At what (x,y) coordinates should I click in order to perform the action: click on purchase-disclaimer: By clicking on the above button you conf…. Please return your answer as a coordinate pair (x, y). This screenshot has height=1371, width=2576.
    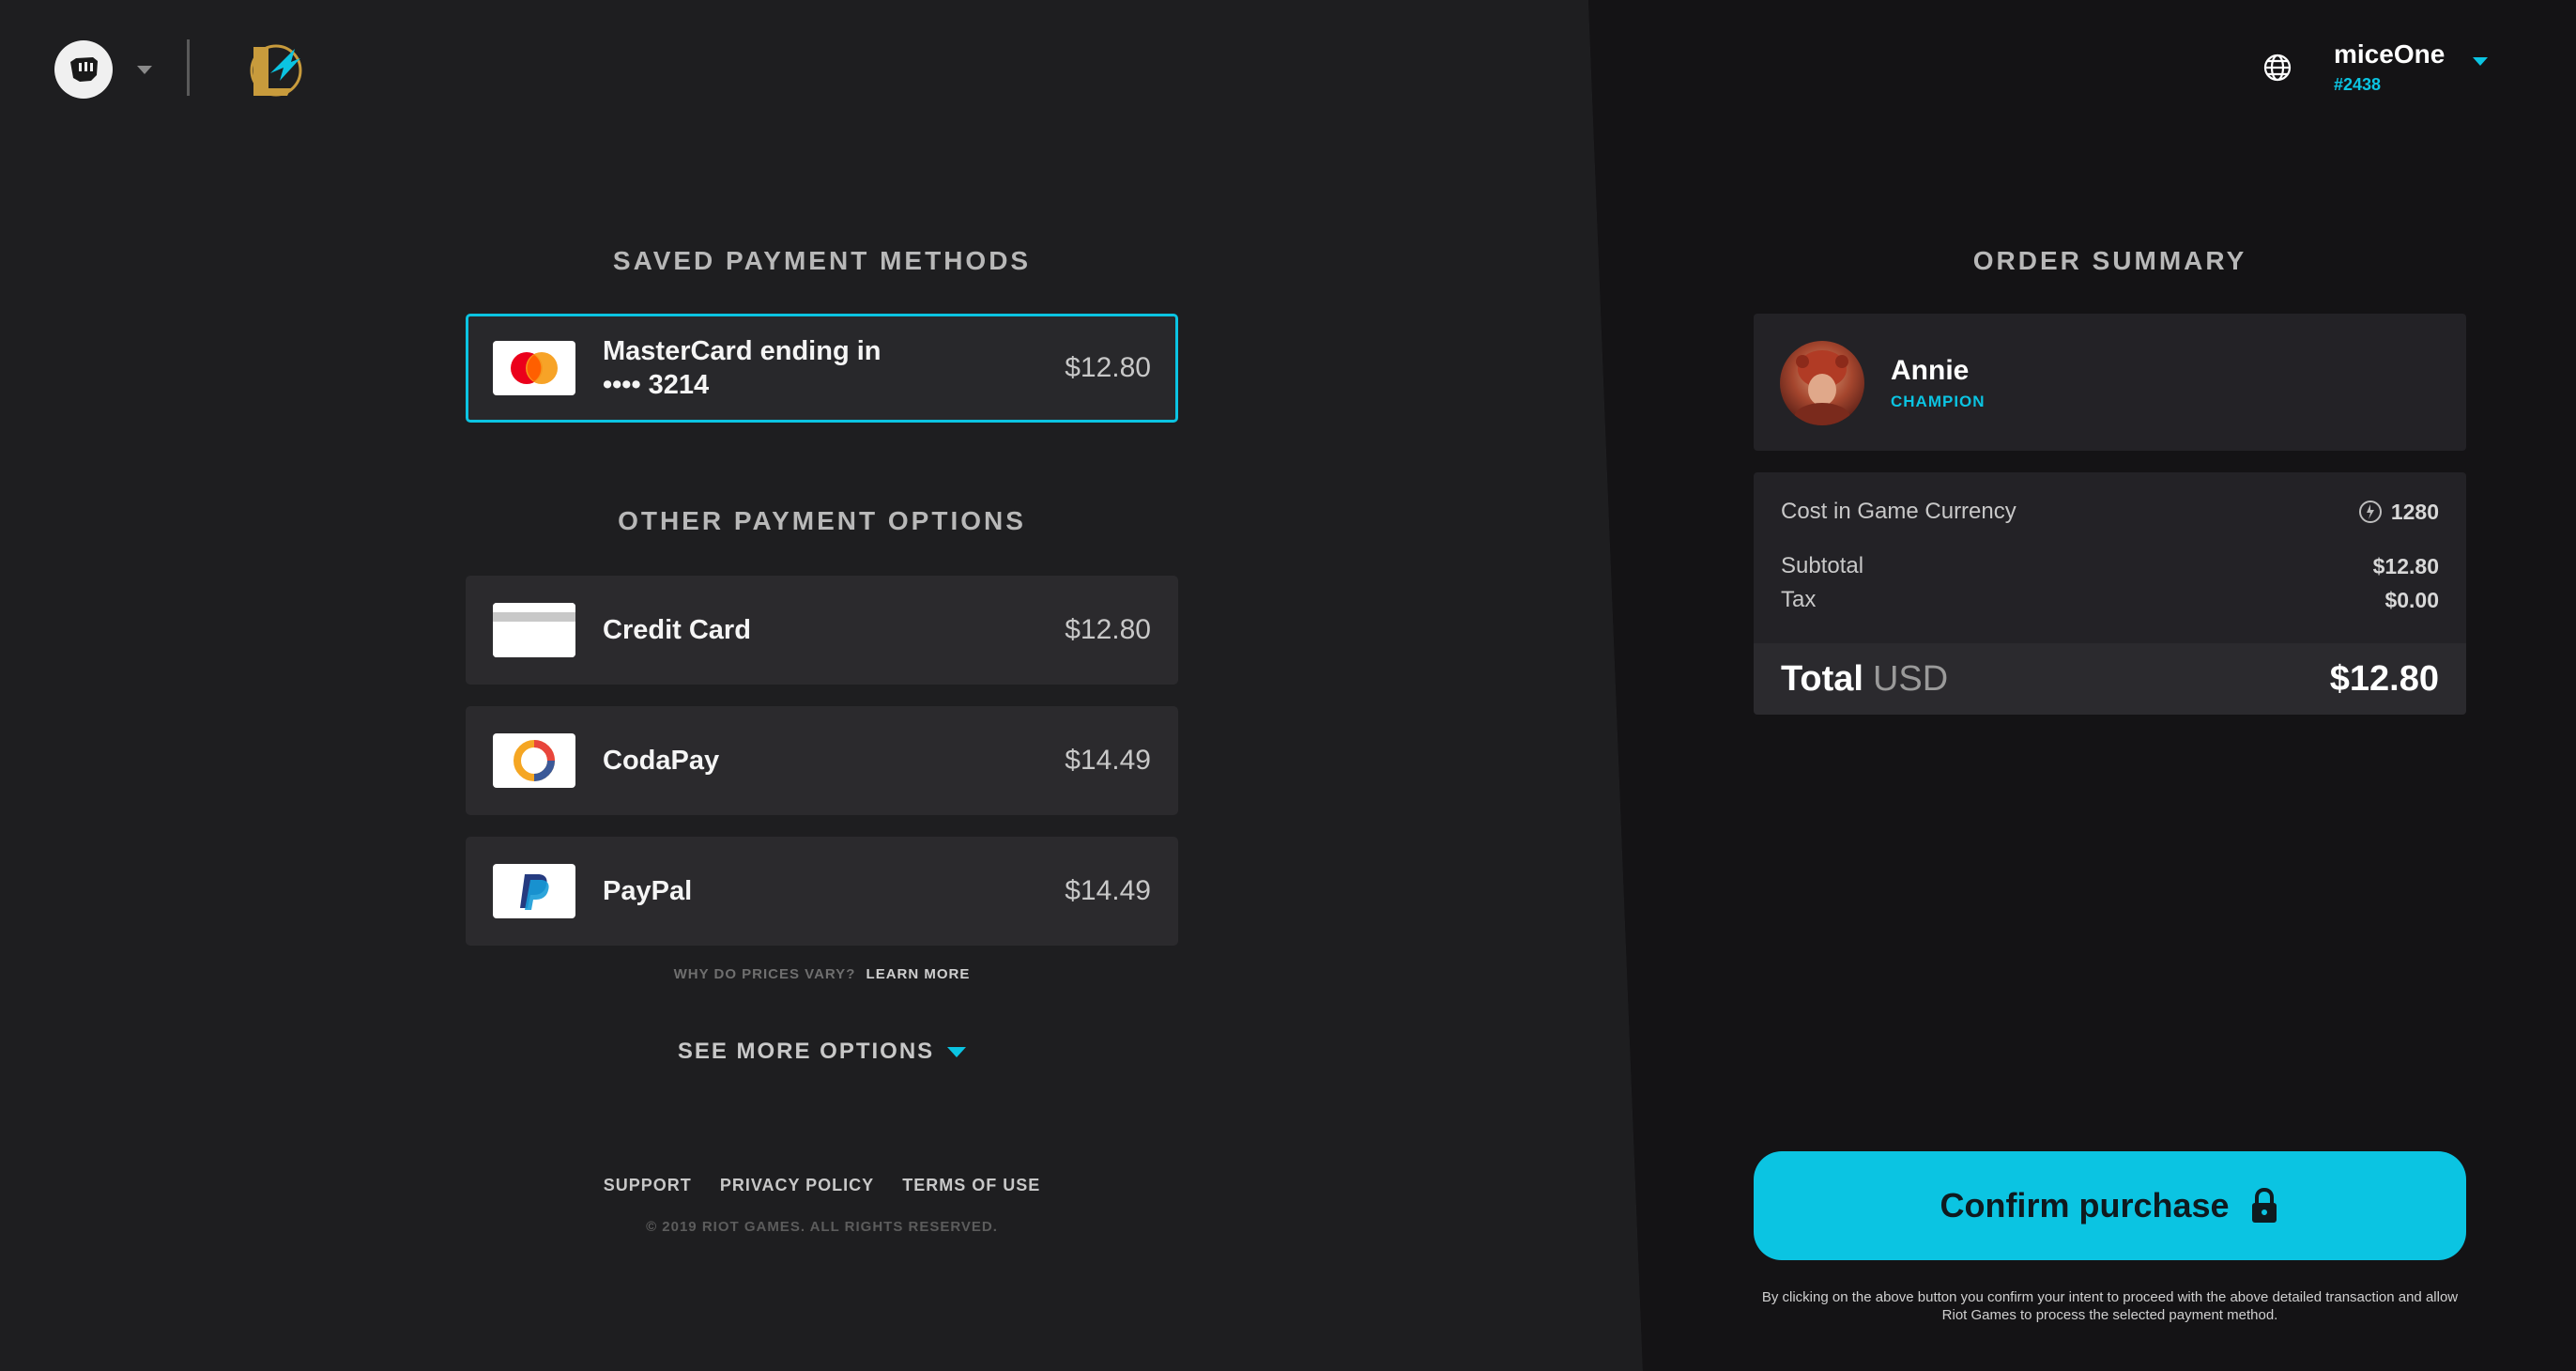
    Looking at the image, I should click on (2110, 1306).